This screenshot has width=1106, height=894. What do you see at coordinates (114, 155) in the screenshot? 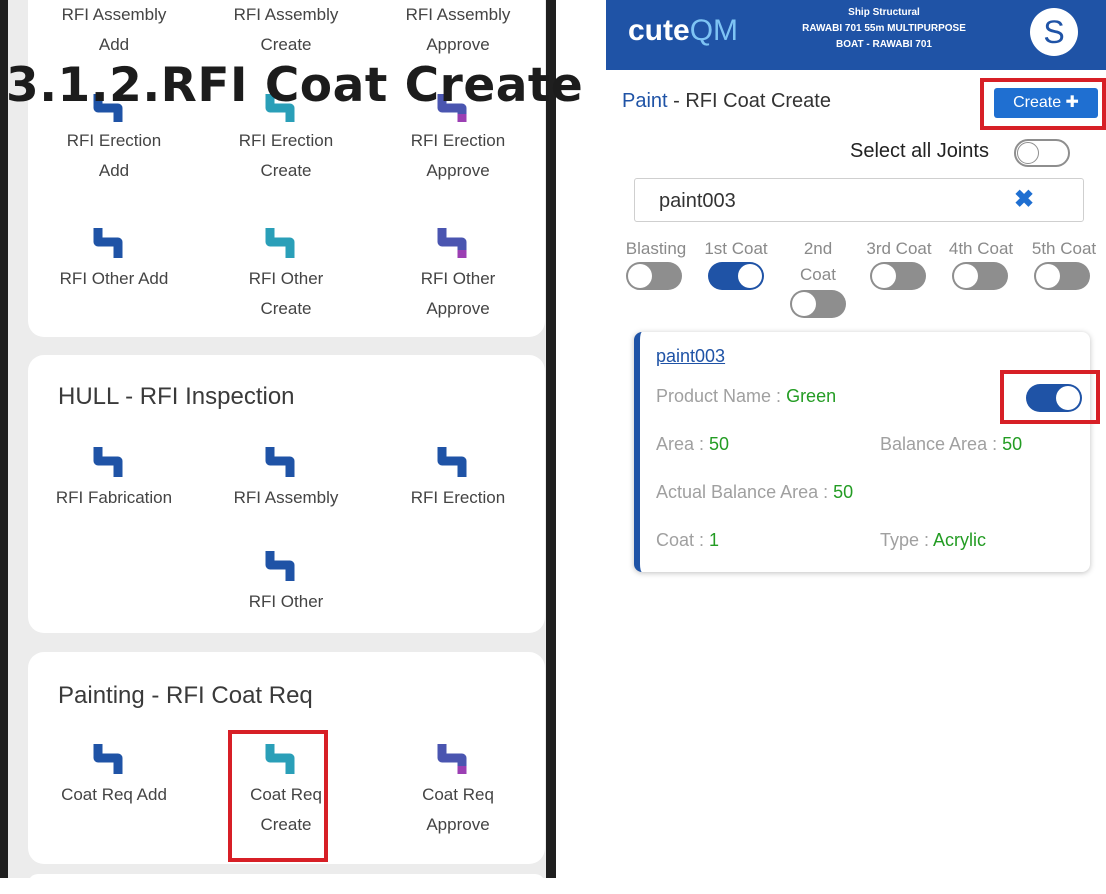
I see `menu-item-label: RFI Erection Add` at bounding box center [114, 155].